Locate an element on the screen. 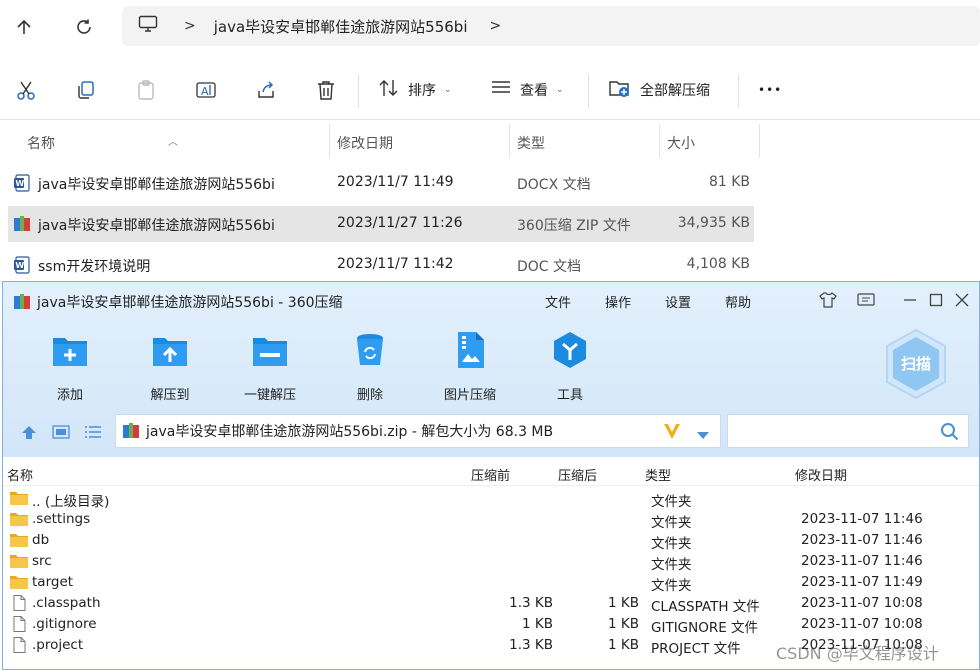  verified-v-icon is located at coordinates (672, 433).